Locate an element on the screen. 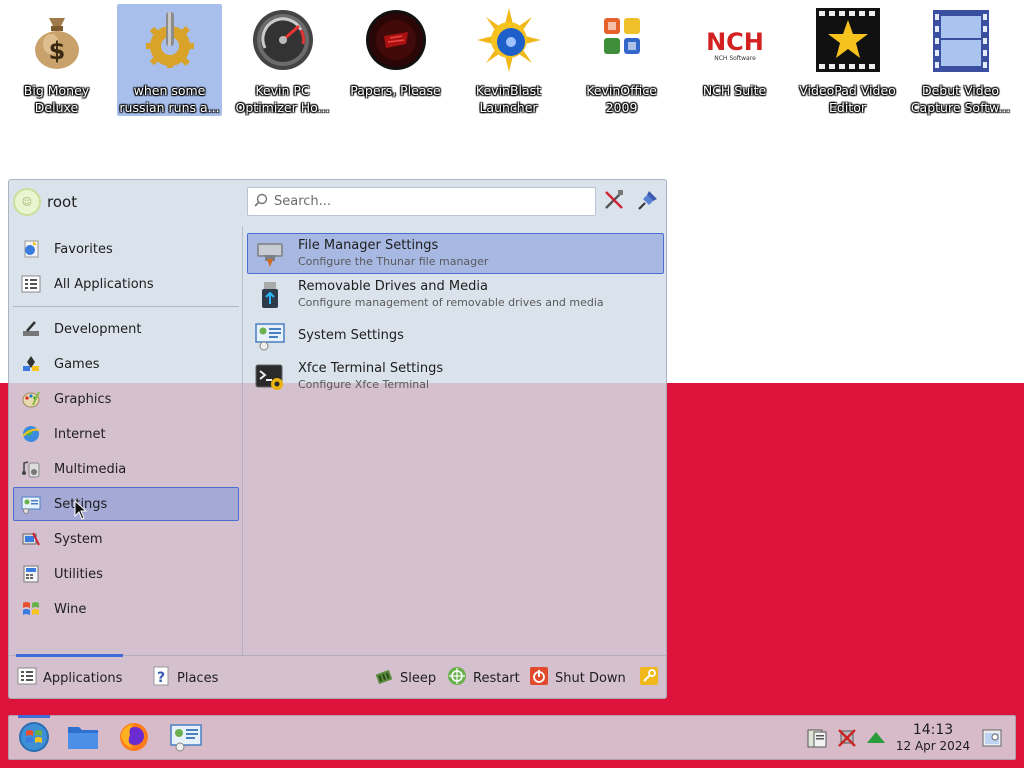 This screenshot has width=1024, height=768. logout-button is located at coordinates (649, 678).